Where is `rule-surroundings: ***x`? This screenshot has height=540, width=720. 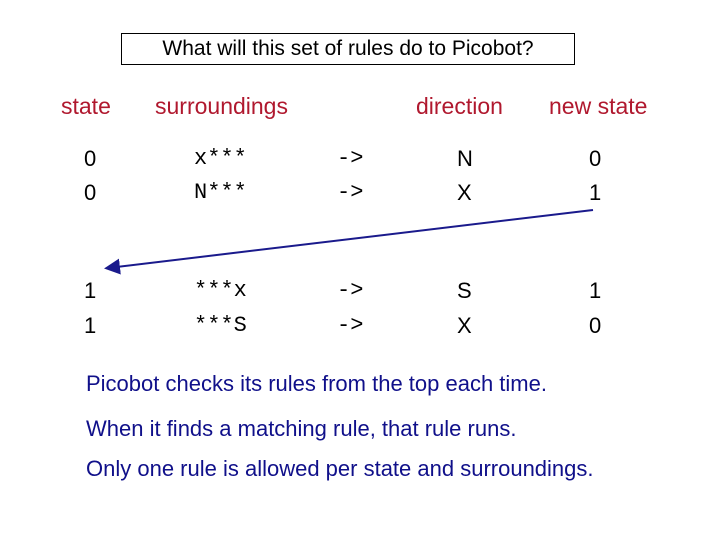
rule-surroundings: ***x is located at coordinates (220, 290).